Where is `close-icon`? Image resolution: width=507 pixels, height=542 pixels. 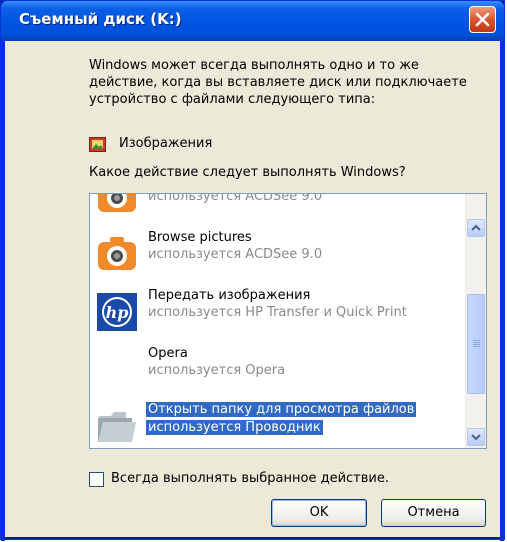
close-icon is located at coordinates (482, 19).